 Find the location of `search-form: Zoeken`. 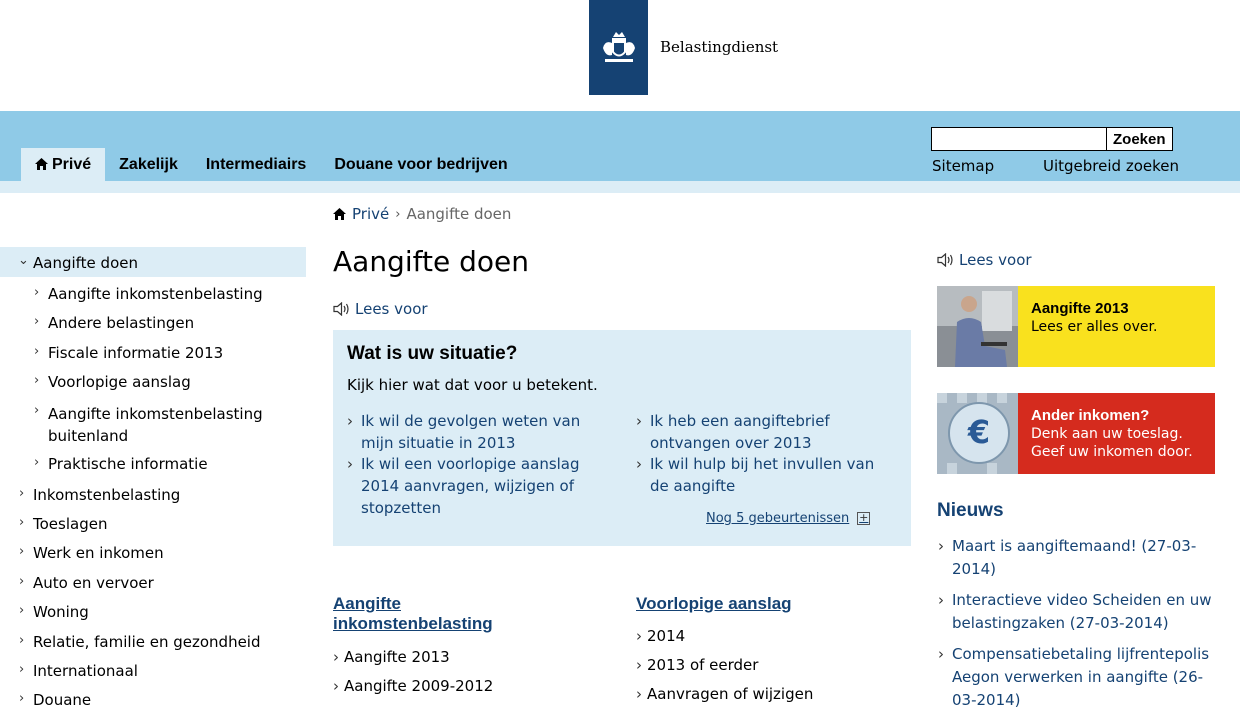

search-form: Zoeken is located at coordinates (1052, 139).